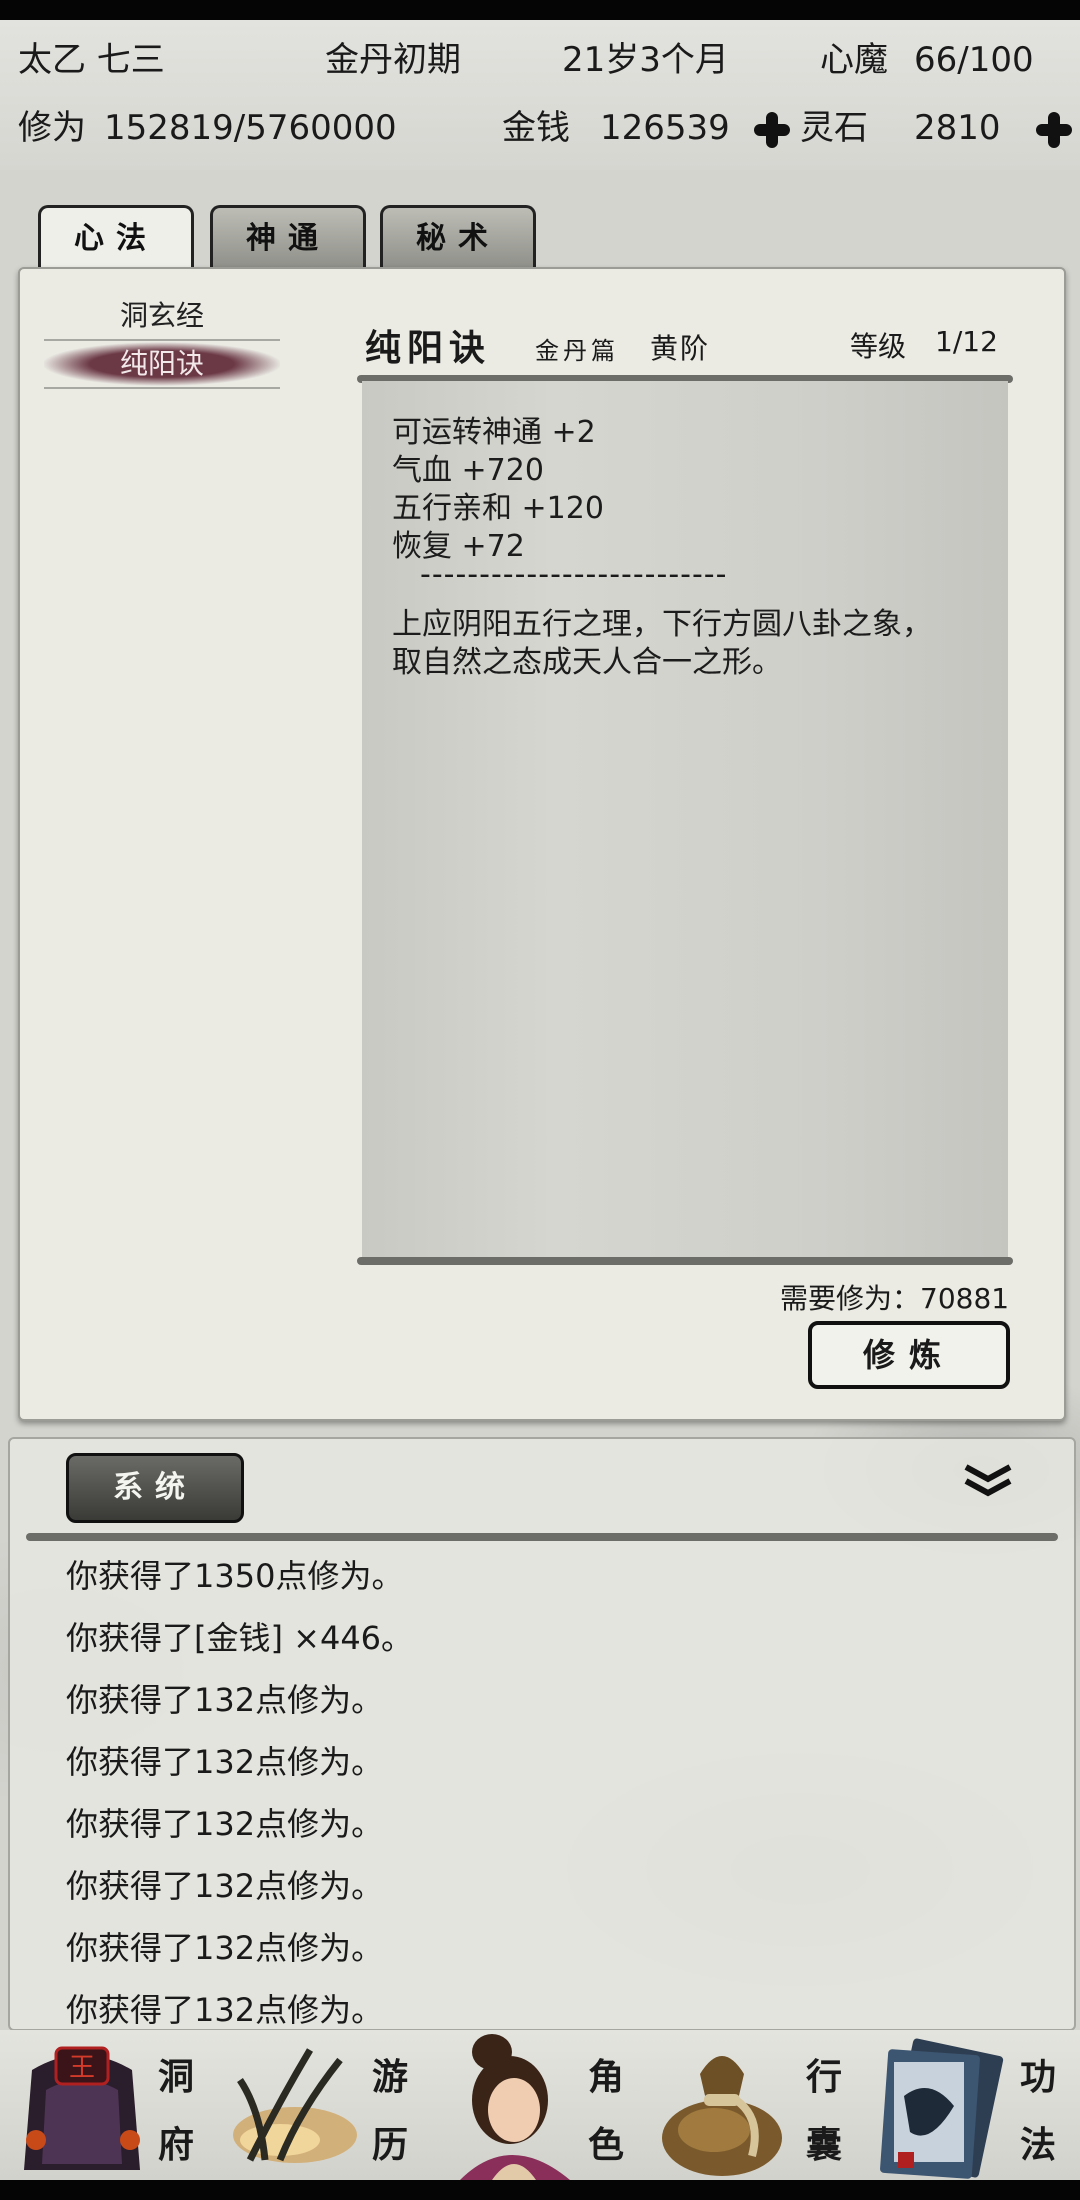  Describe the element at coordinates (909, 1355) in the screenshot. I see `cultivate-button: 修炼` at that location.